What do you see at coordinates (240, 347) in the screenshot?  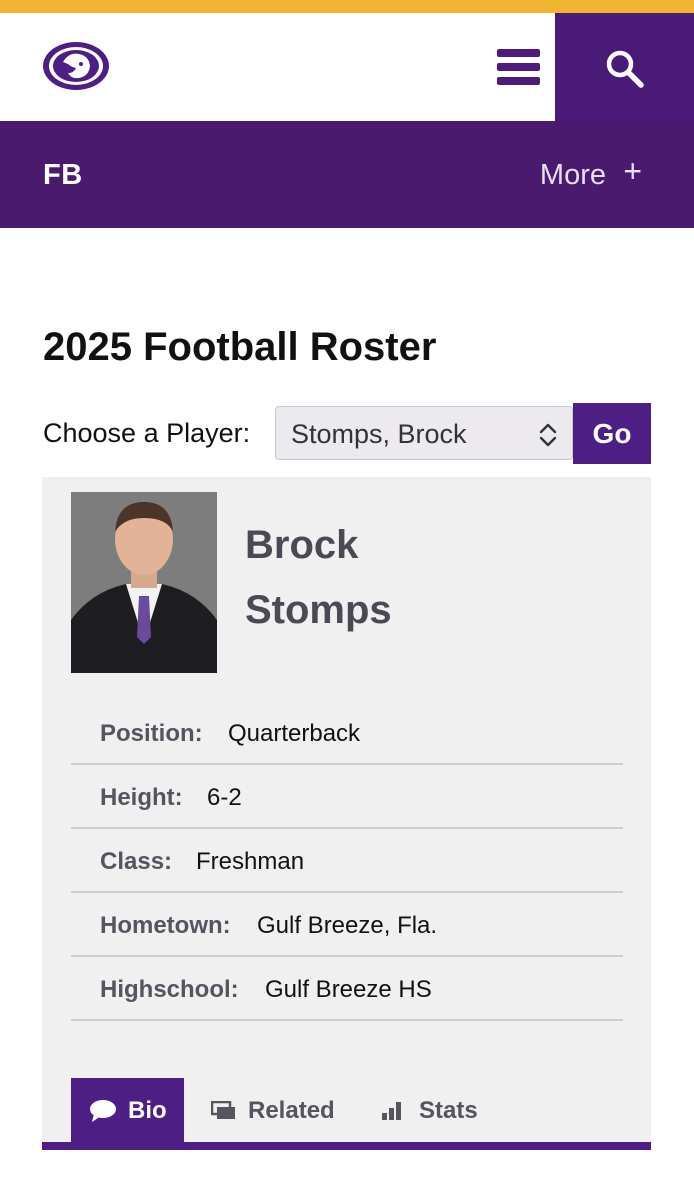 I see `page-title: 2025 Football Roster` at bounding box center [240, 347].